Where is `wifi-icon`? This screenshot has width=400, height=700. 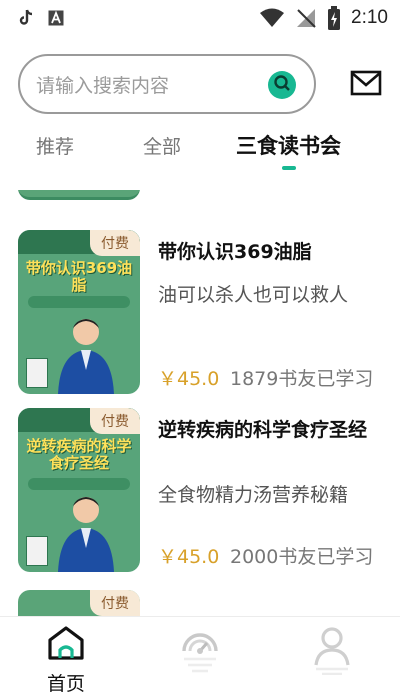
wifi-icon is located at coordinates (272, 18).